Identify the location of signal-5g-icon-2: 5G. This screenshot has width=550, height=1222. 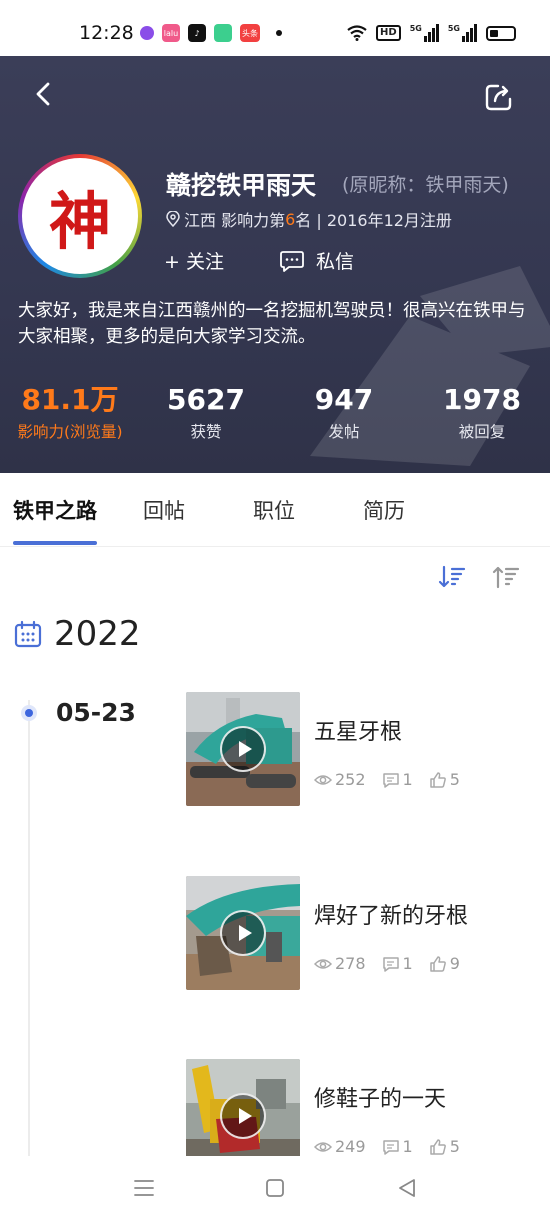
(462, 33).